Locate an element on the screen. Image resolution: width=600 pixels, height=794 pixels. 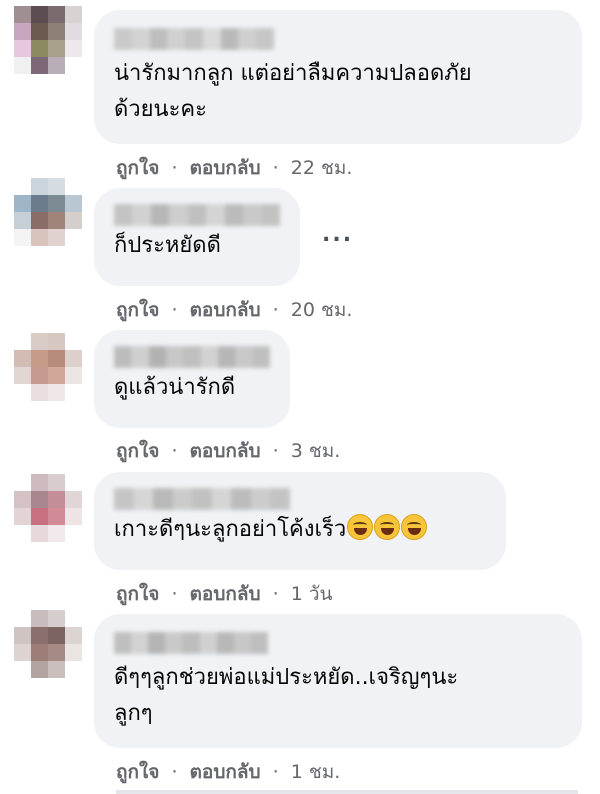
comment-timestamp: 1 ชม. is located at coordinates (316, 772).